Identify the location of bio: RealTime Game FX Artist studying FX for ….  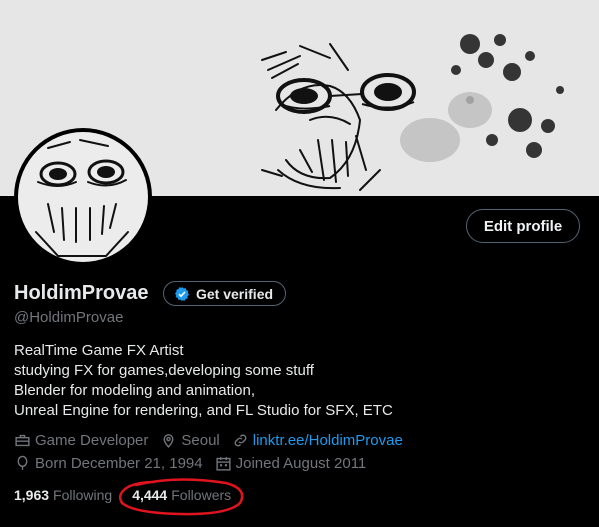
(203, 381).